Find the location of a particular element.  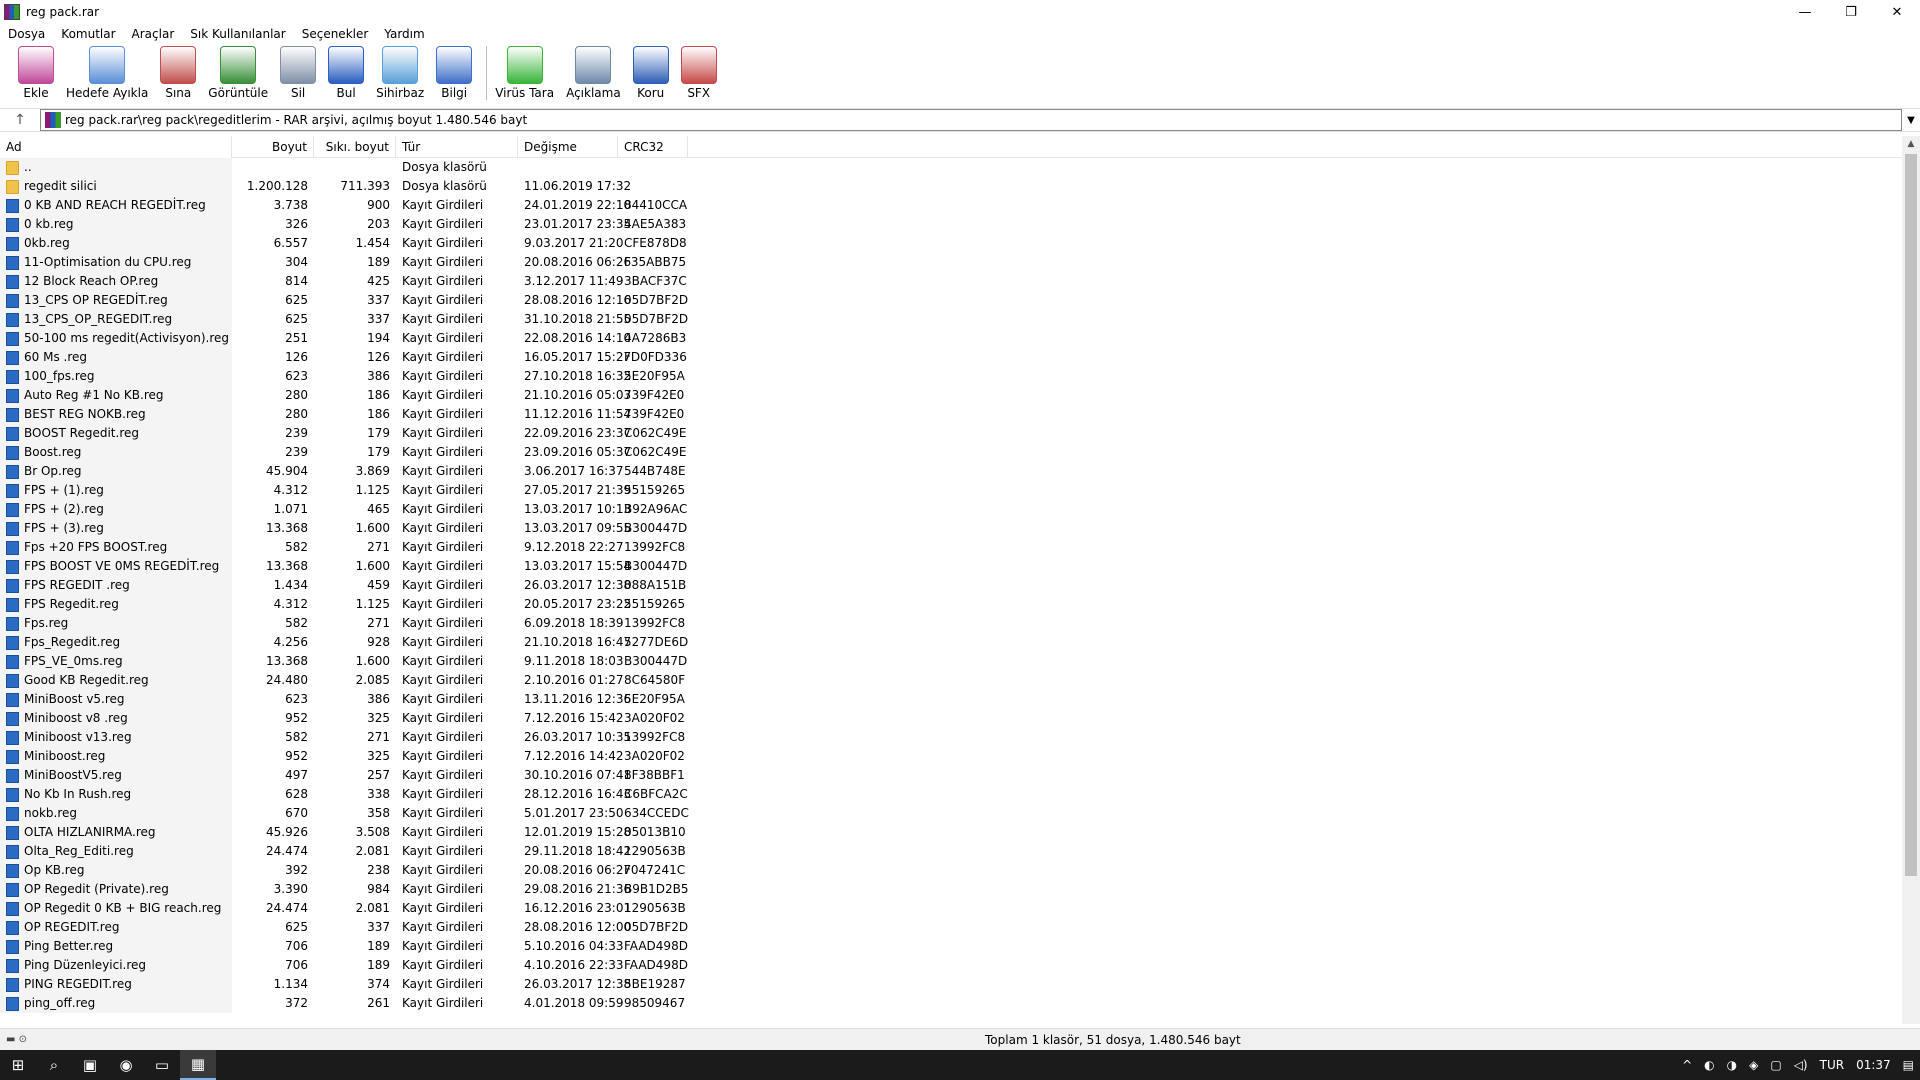

task-view-icon: ▣ is located at coordinates (90, 1065).